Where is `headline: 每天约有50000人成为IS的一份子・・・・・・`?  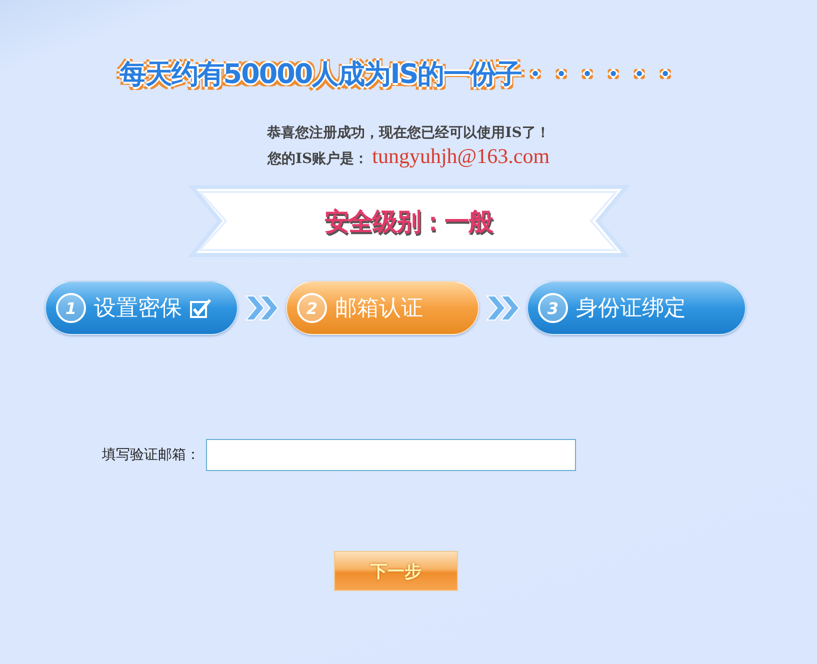 headline: 每天约有50000人成为IS的一份子・・・・・・ is located at coordinates (398, 75).